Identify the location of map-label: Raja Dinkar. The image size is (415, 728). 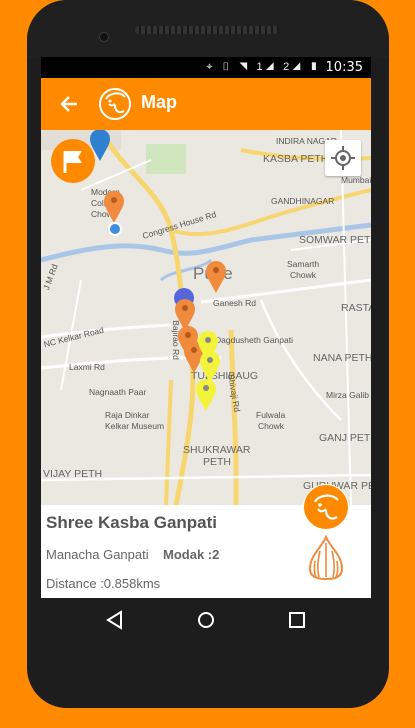
(127, 415).